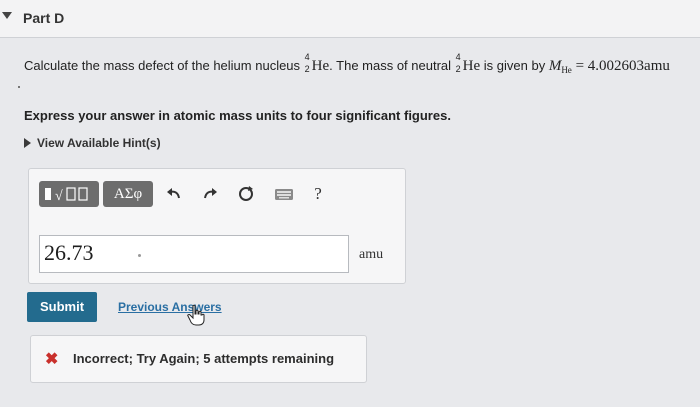 This screenshot has height=407, width=700. I want to click on answer-unit: amu, so click(371, 254).